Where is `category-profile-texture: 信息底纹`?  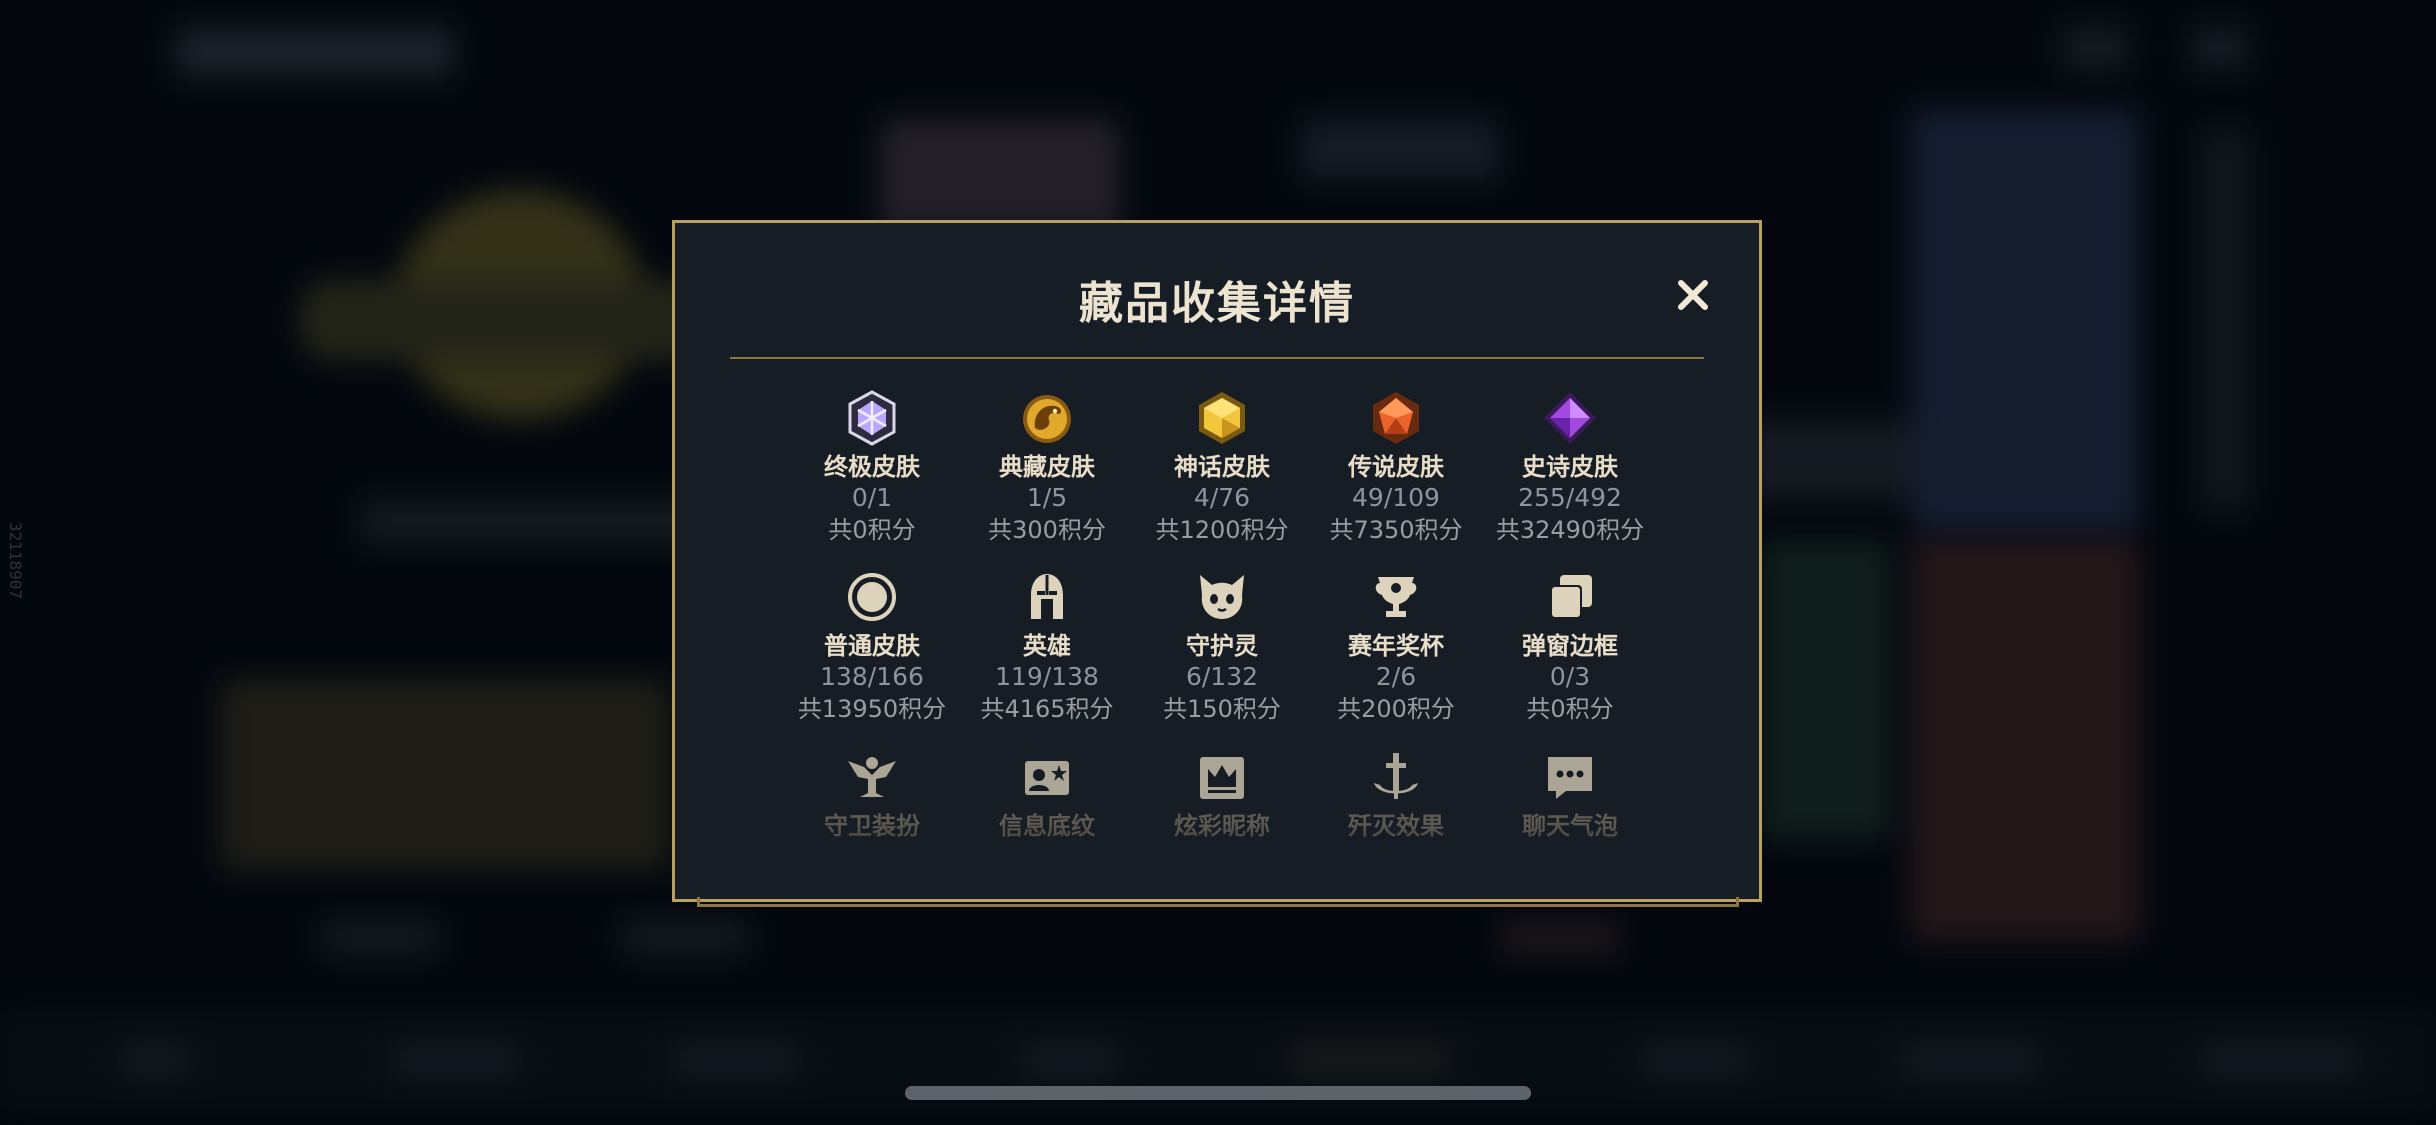 category-profile-texture: 信息底纹 is located at coordinates (1047, 795).